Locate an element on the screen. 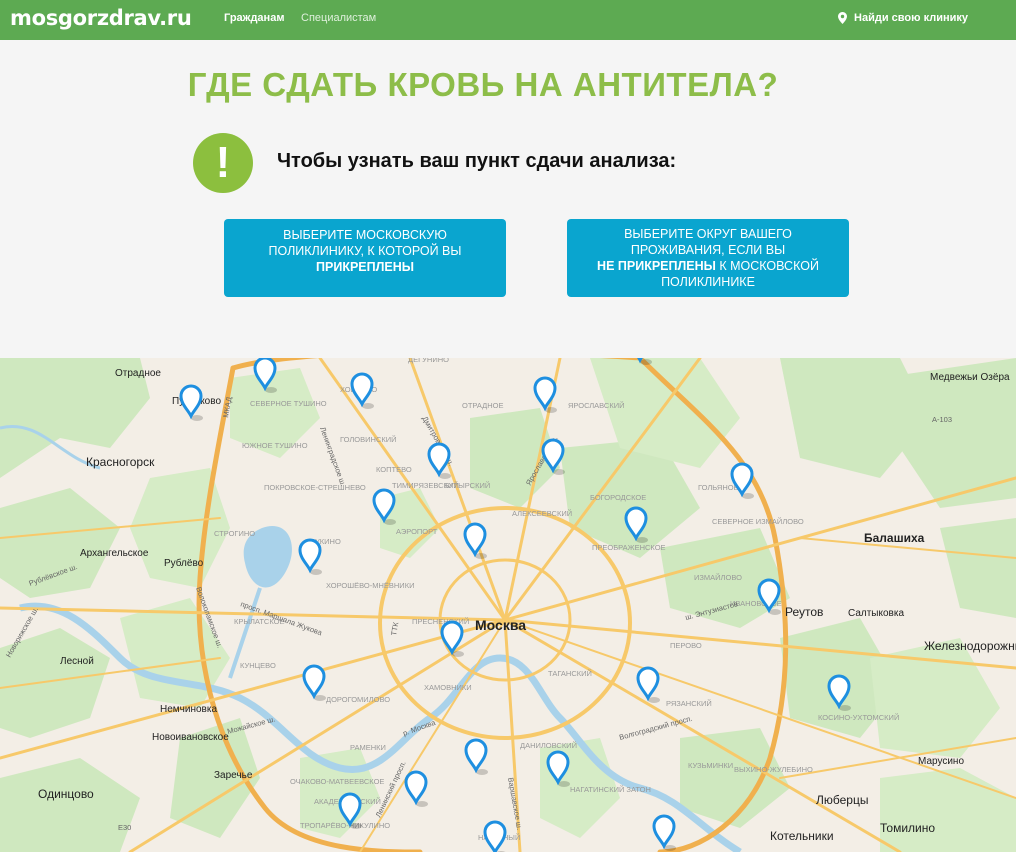 The image size is (1016, 852). location-pin-icon is located at coordinates (843, 18).